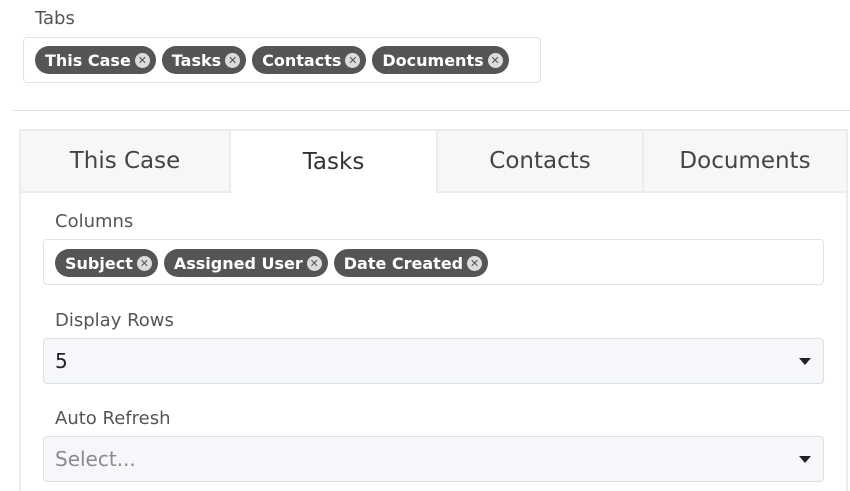 This screenshot has height=491, width=850. I want to click on columns-tag-date-created: Date Created ✕, so click(411, 263).